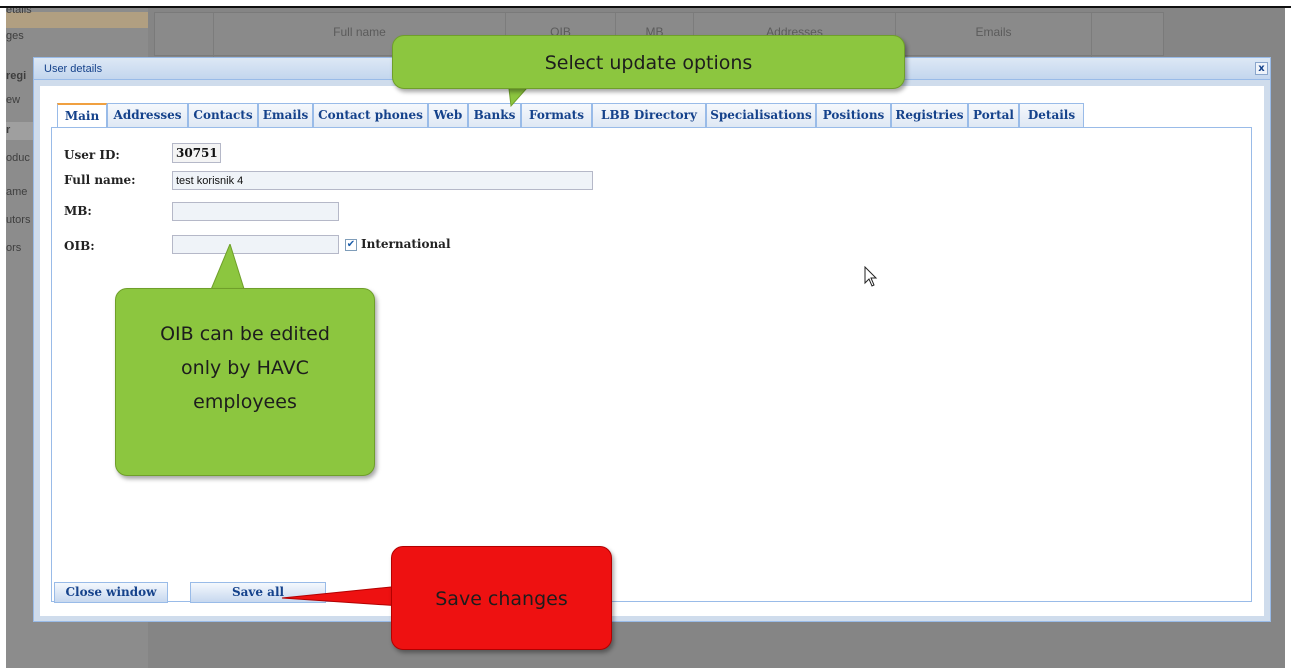 The width and height of the screenshot is (1291, 668). I want to click on international-label: International, so click(406, 244).